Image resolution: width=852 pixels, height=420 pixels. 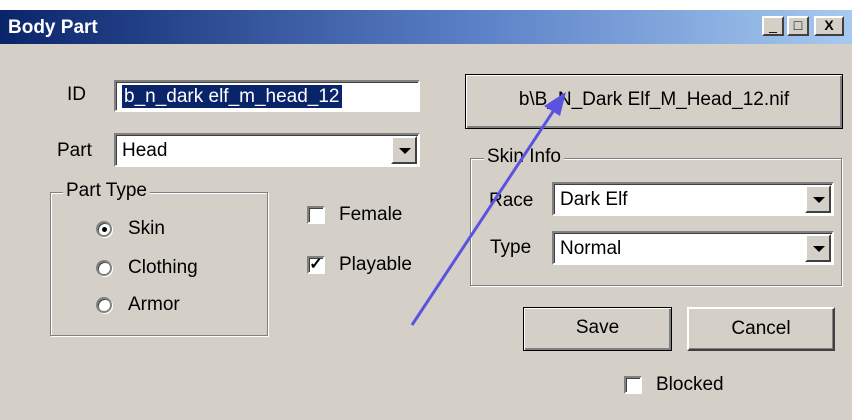 I want to click on annotation-arrow-icon, so click(x=488, y=209).